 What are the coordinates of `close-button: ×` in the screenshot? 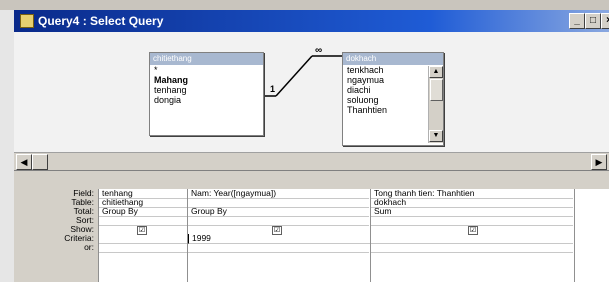 It's located at (605, 21).